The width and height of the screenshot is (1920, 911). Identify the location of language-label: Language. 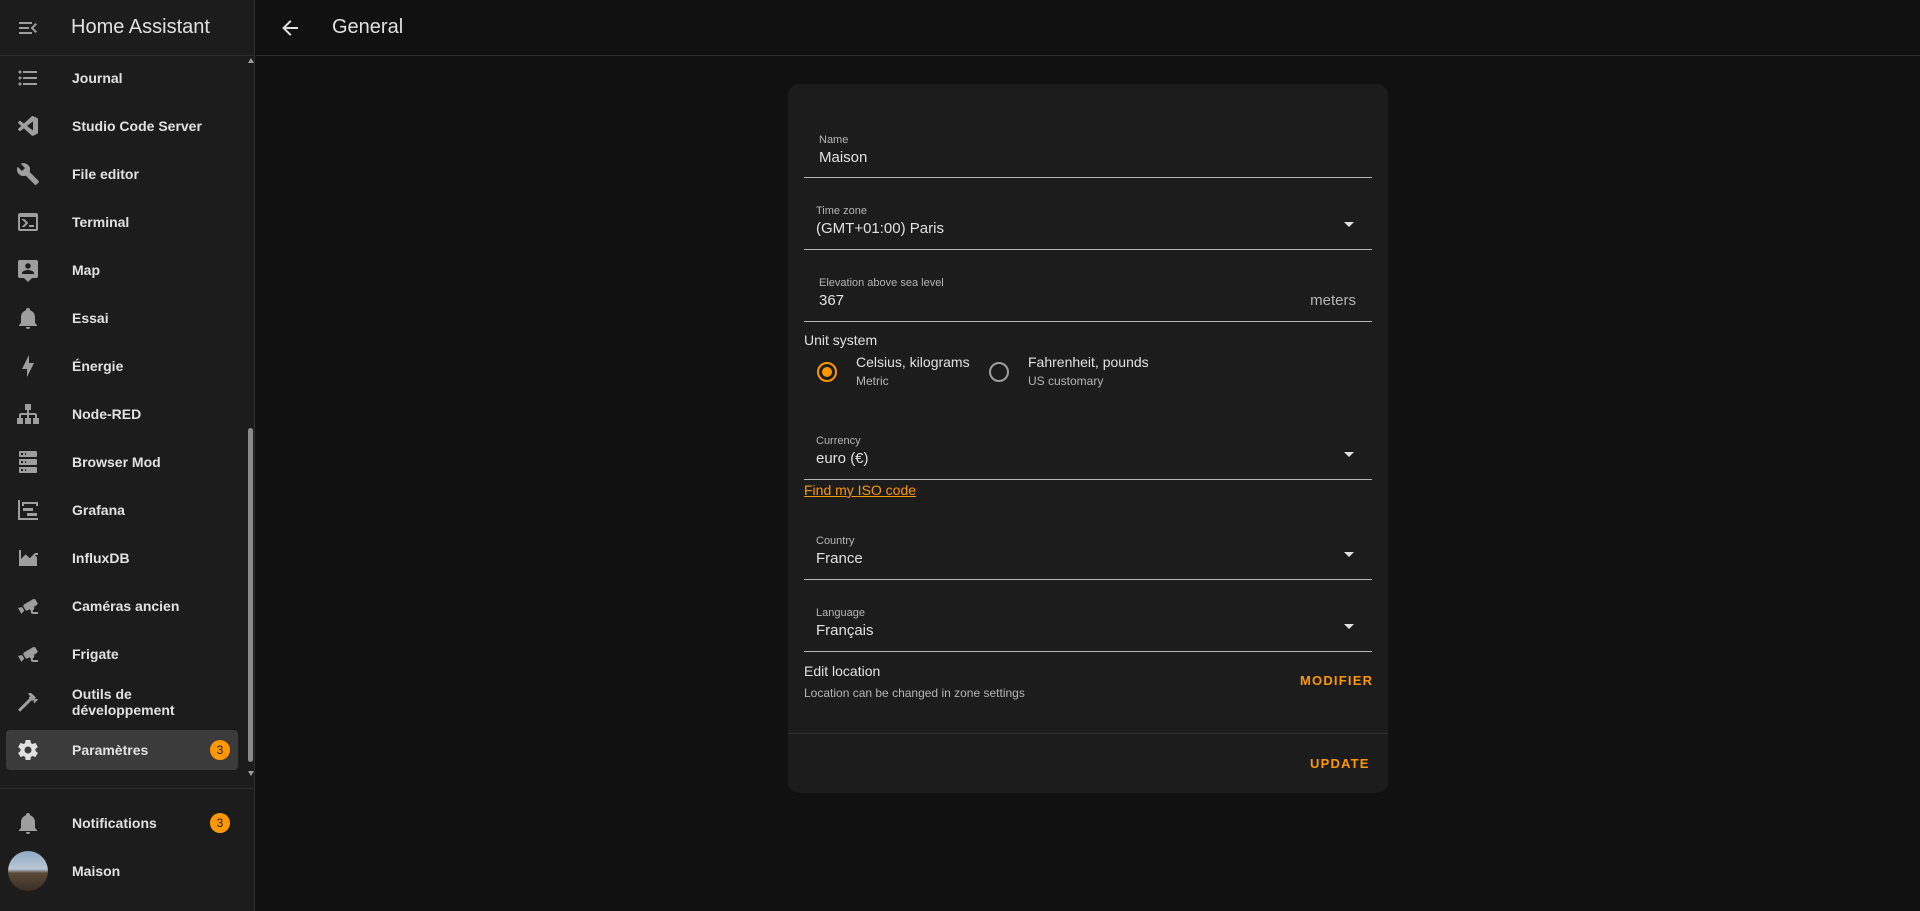
(840, 613).